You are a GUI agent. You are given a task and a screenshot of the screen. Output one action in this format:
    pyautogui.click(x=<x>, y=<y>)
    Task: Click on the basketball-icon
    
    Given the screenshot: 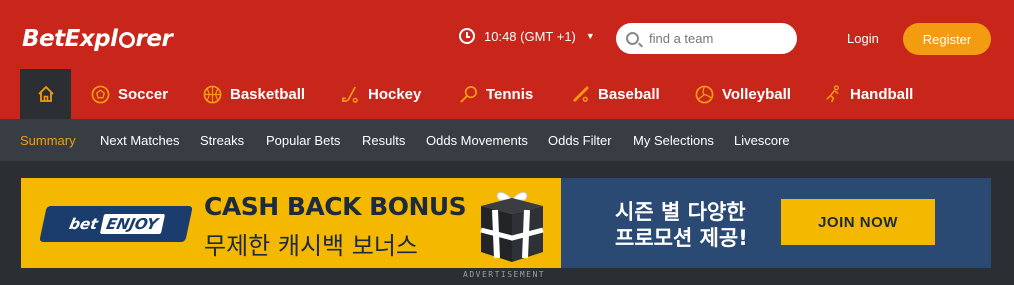 What is the action you would take?
    pyautogui.click(x=212, y=94)
    